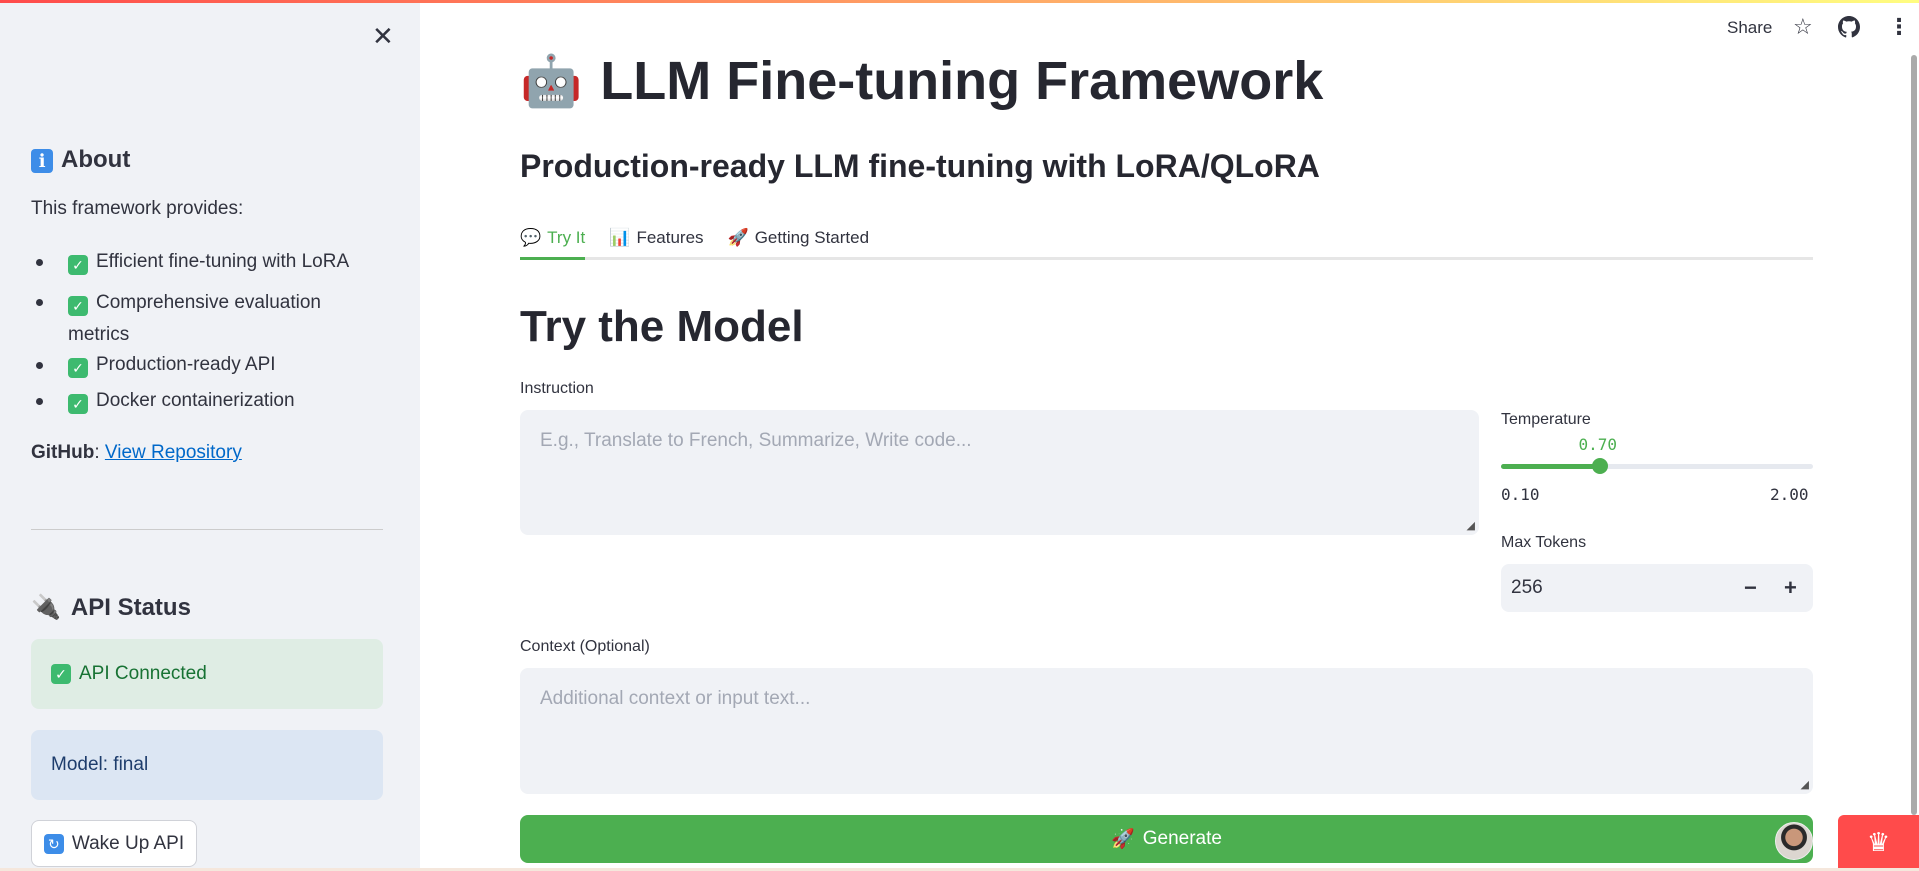  Describe the element at coordinates (194, 318) in the screenshot. I see `feature-text: Comprehensive evaluation metrics` at that location.